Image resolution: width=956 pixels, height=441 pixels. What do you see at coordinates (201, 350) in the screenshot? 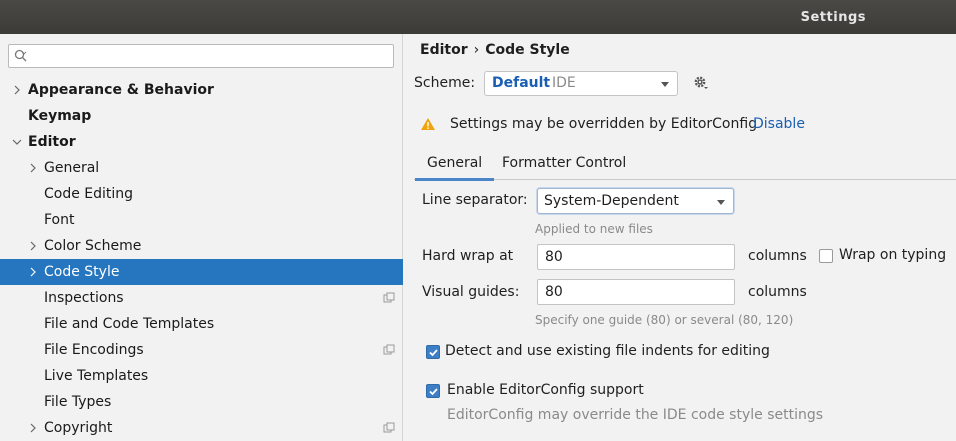
I see `sidebar-item-file-encodings: File Encodings` at bounding box center [201, 350].